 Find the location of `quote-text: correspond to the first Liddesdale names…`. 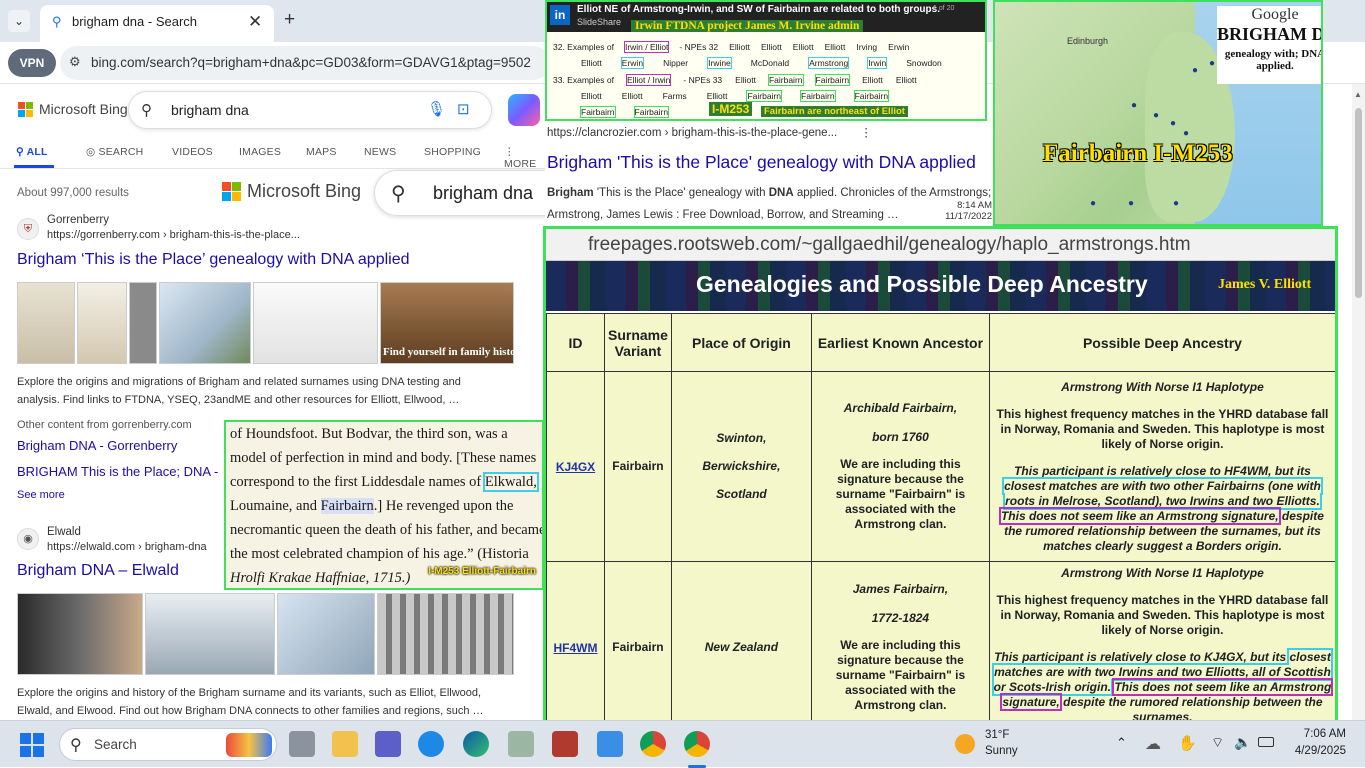

quote-text: correspond to the first Liddesdale names… is located at coordinates (357, 482).